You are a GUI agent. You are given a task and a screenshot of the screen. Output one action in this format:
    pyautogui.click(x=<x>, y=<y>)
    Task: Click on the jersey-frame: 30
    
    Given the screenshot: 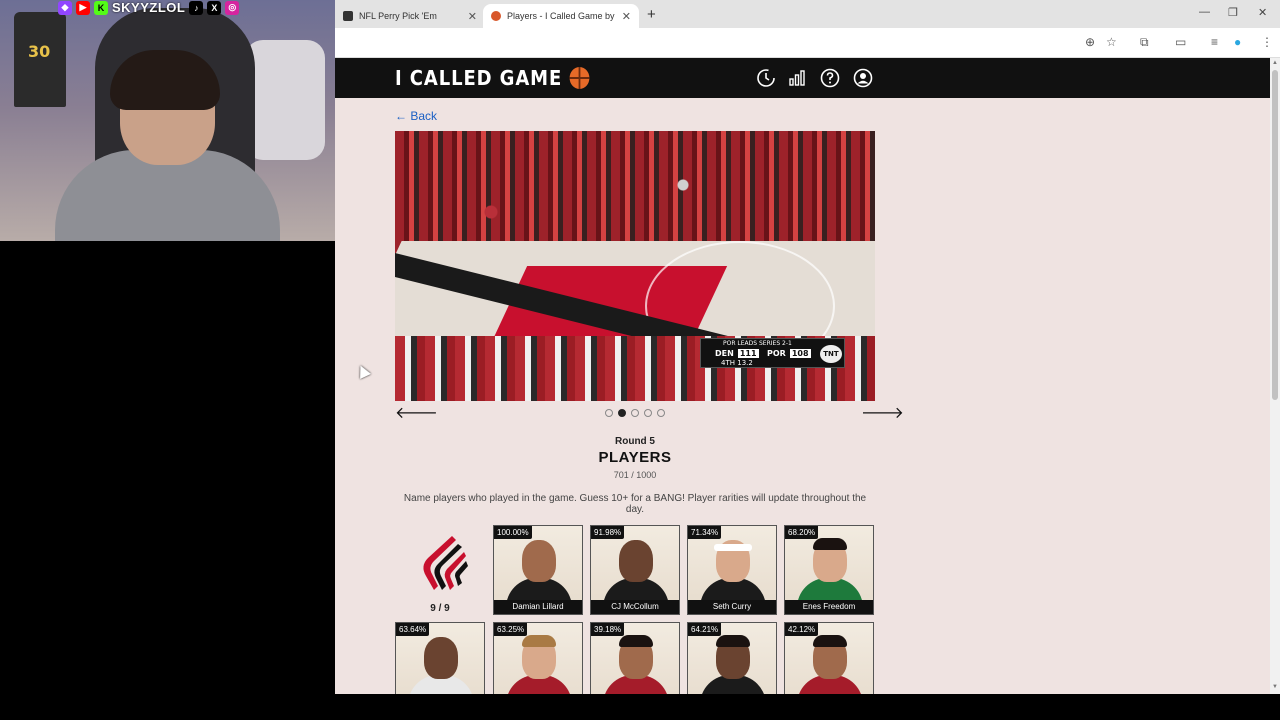 What is the action you would take?
    pyautogui.click(x=40, y=59)
    